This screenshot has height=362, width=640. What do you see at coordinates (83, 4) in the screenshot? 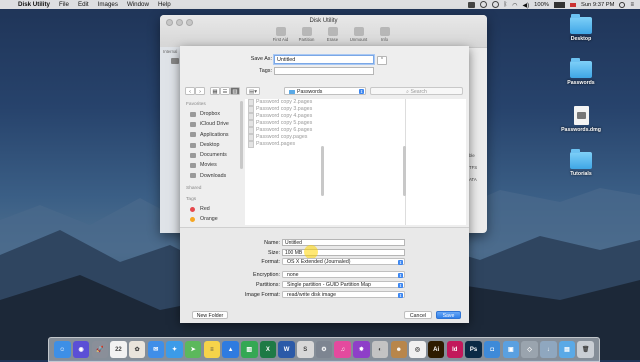
I see `menu-edit: Edit` at bounding box center [83, 4].